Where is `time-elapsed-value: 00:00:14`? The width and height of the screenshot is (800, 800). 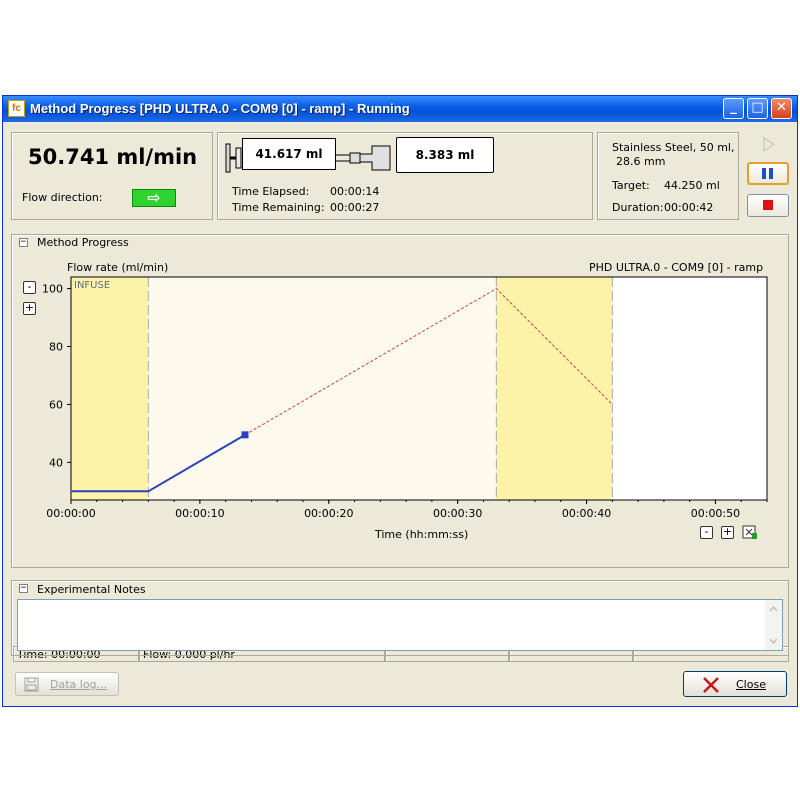
time-elapsed-value: 00:00:14 is located at coordinates (355, 191).